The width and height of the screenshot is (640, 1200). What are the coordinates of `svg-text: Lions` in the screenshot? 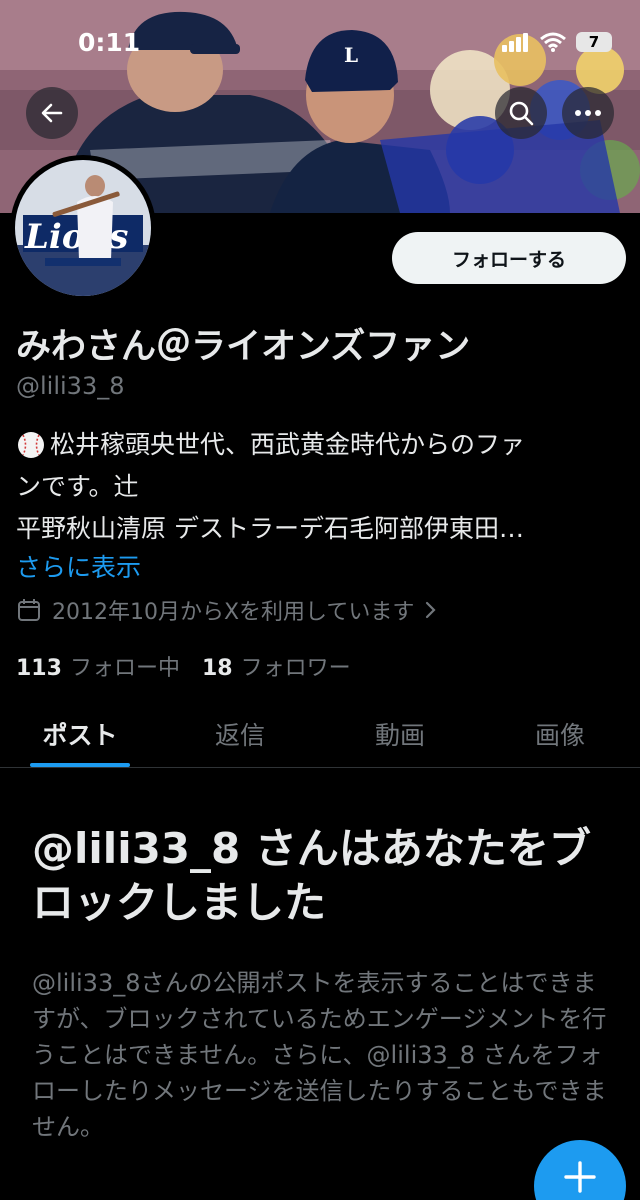 It's located at (76, 237).